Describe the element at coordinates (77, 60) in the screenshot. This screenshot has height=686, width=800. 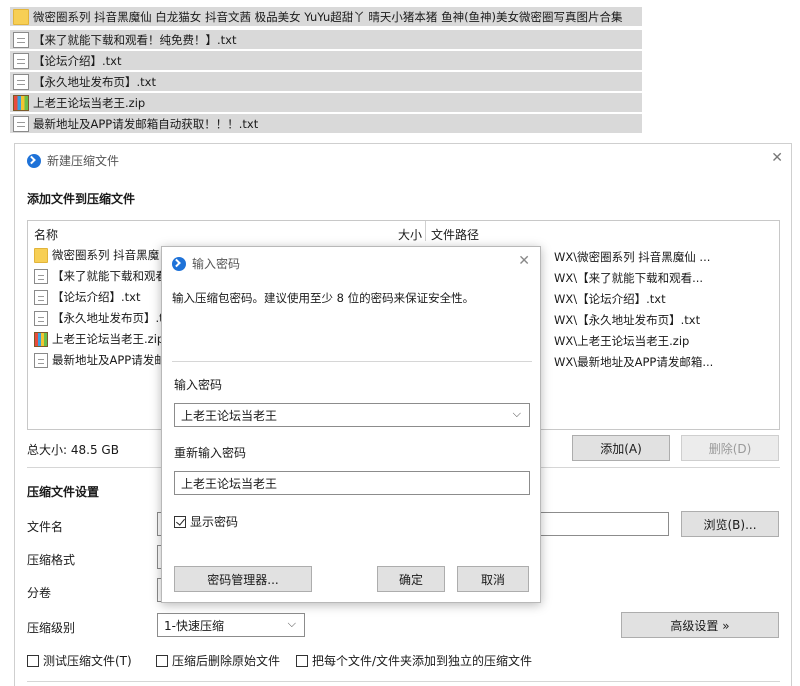
I see `file-name: 【论坛介绍】.txt` at that location.